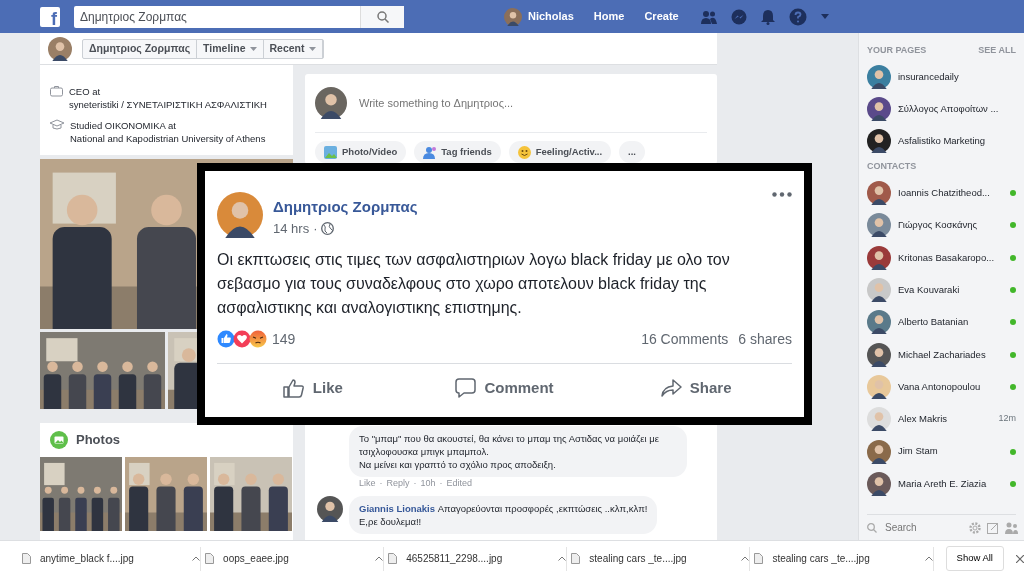  Describe the element at coordinates (765, 339) in the screenshot. I see `shares-count-link: 6 shares` at that location.